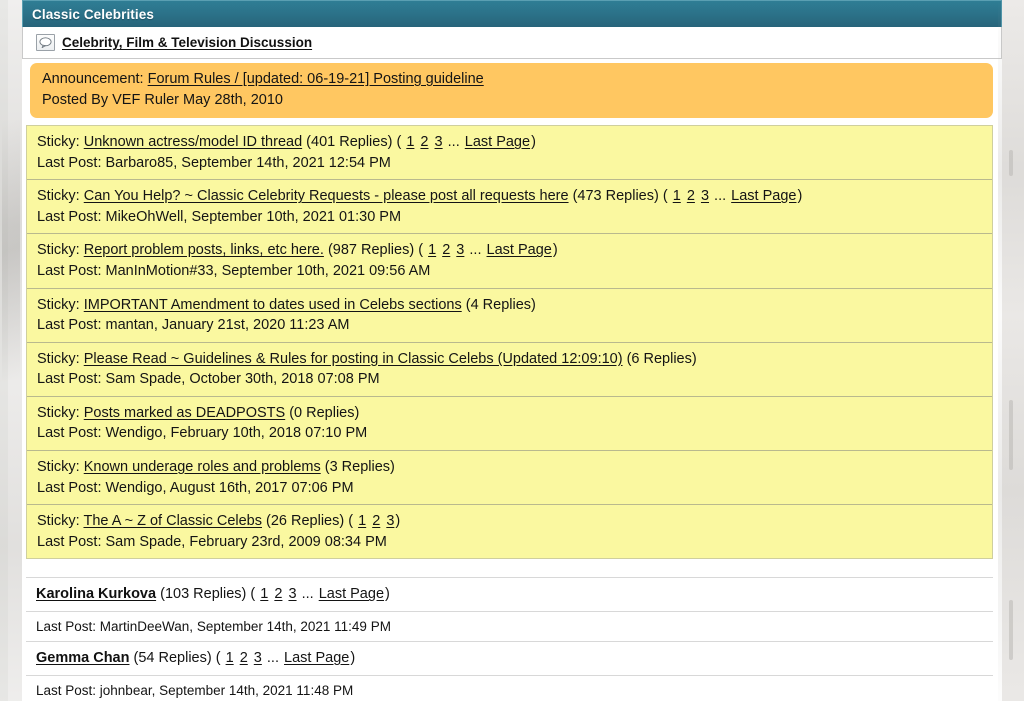 The image size is (1024, 701). I want to click on announcement-posted-by: Posted By VEF Ruler May 28th, 2010, so click(162, 100).